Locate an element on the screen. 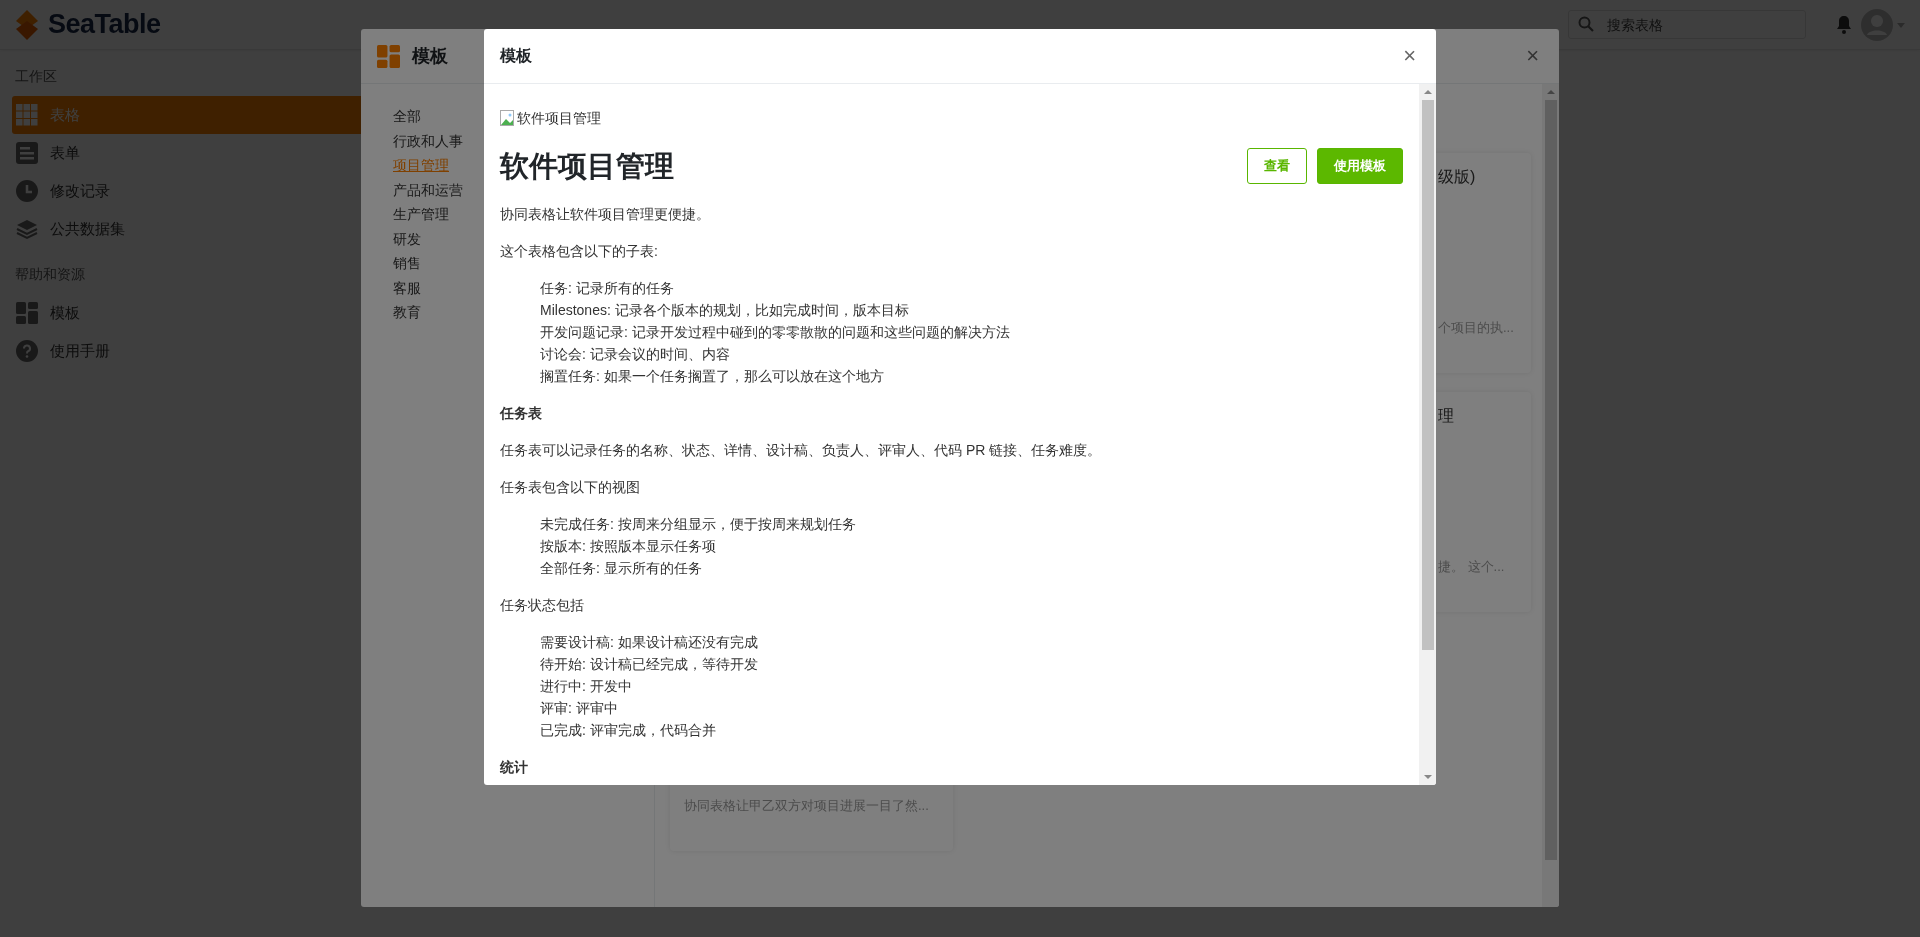 Image resolution: width=1920 pixels, height=937 pixels. list-item: 讨论会: 记录会议的时间、内容 is located at coordinates (635, 354).